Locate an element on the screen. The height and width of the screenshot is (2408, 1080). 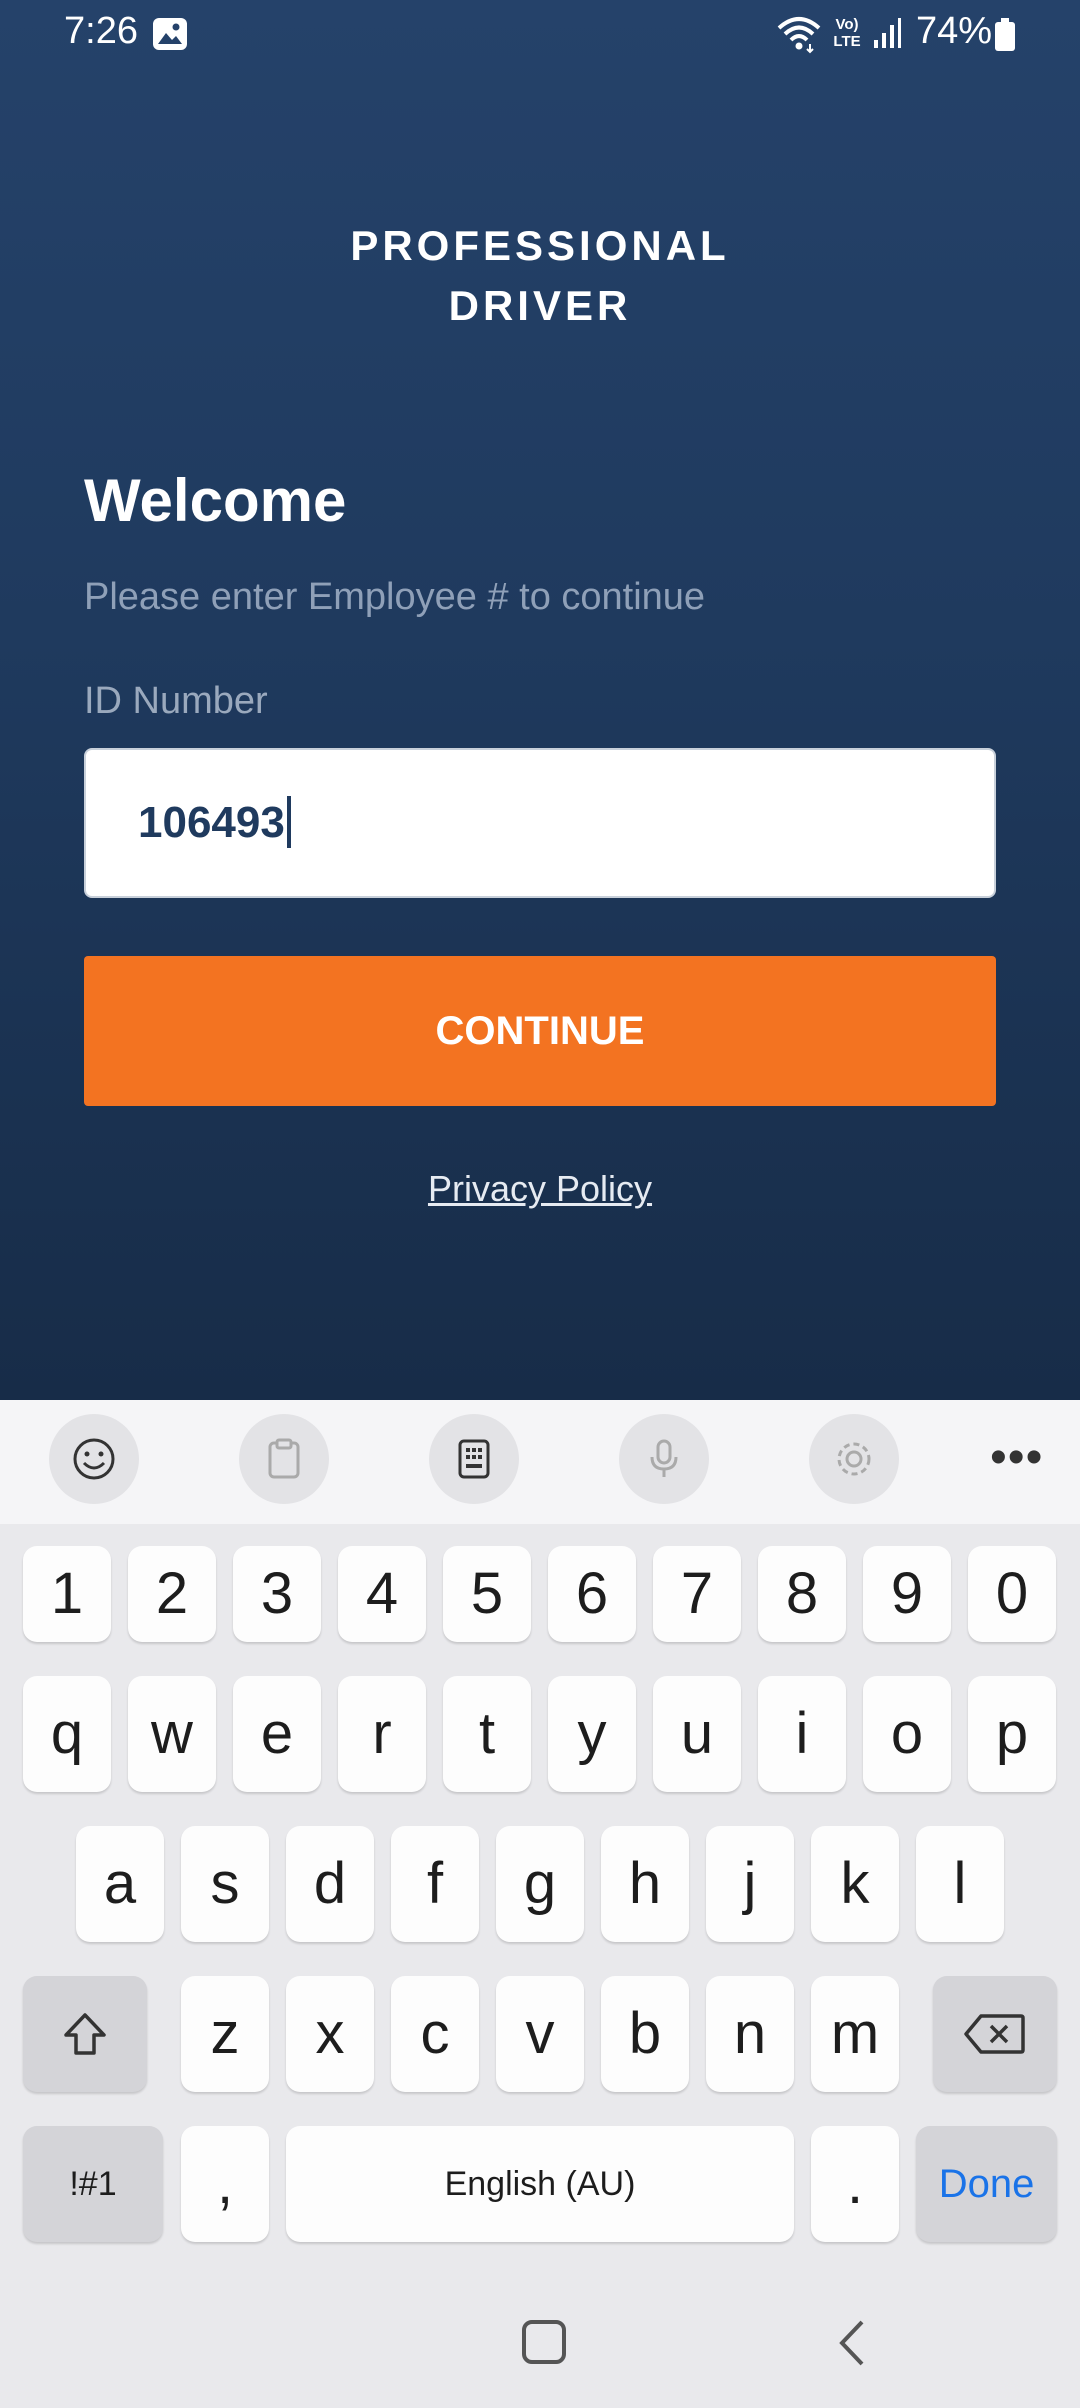
gallery-notification-icon is located at coordinates (170, 34).